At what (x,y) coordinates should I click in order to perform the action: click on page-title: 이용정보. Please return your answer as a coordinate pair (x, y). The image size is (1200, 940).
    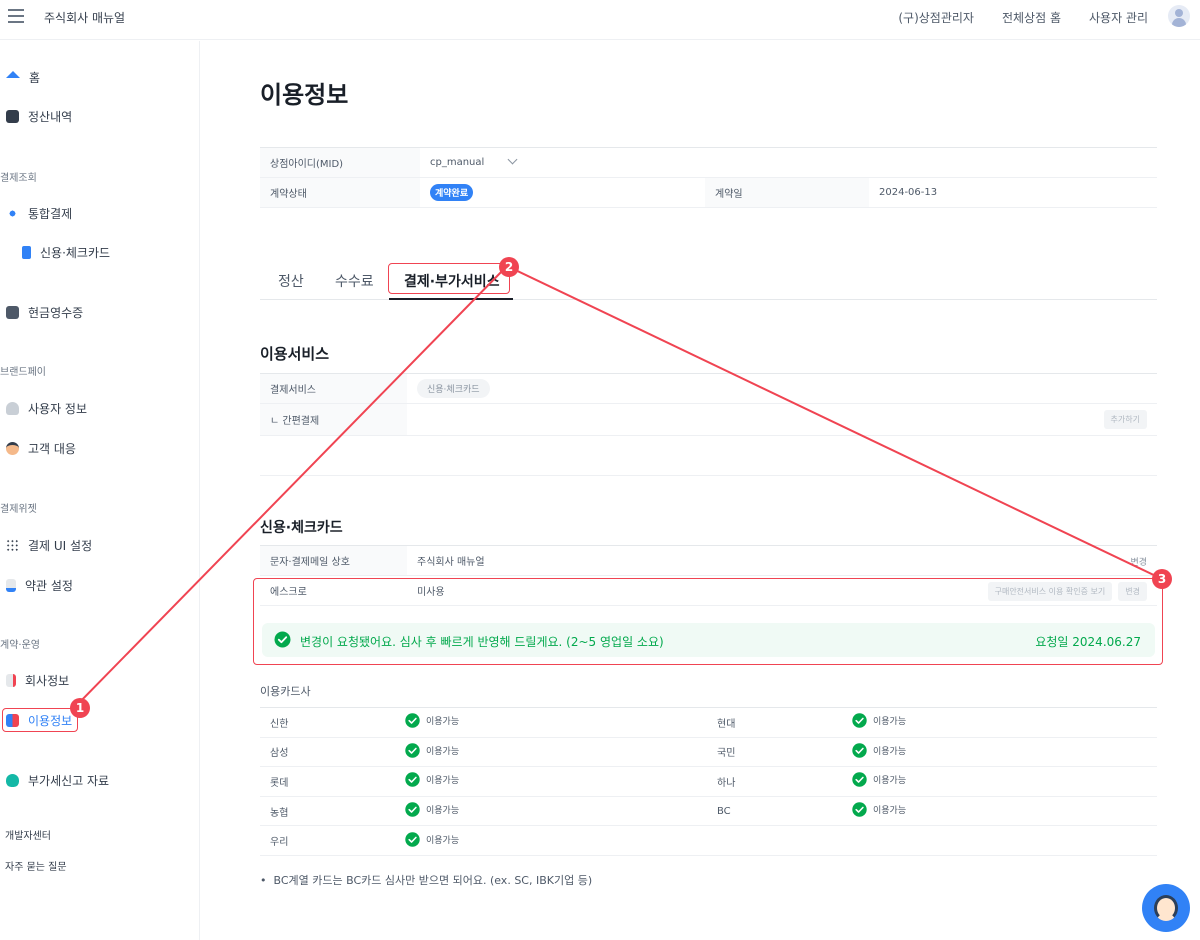
    Looking at the image, I should click on (304, 95).